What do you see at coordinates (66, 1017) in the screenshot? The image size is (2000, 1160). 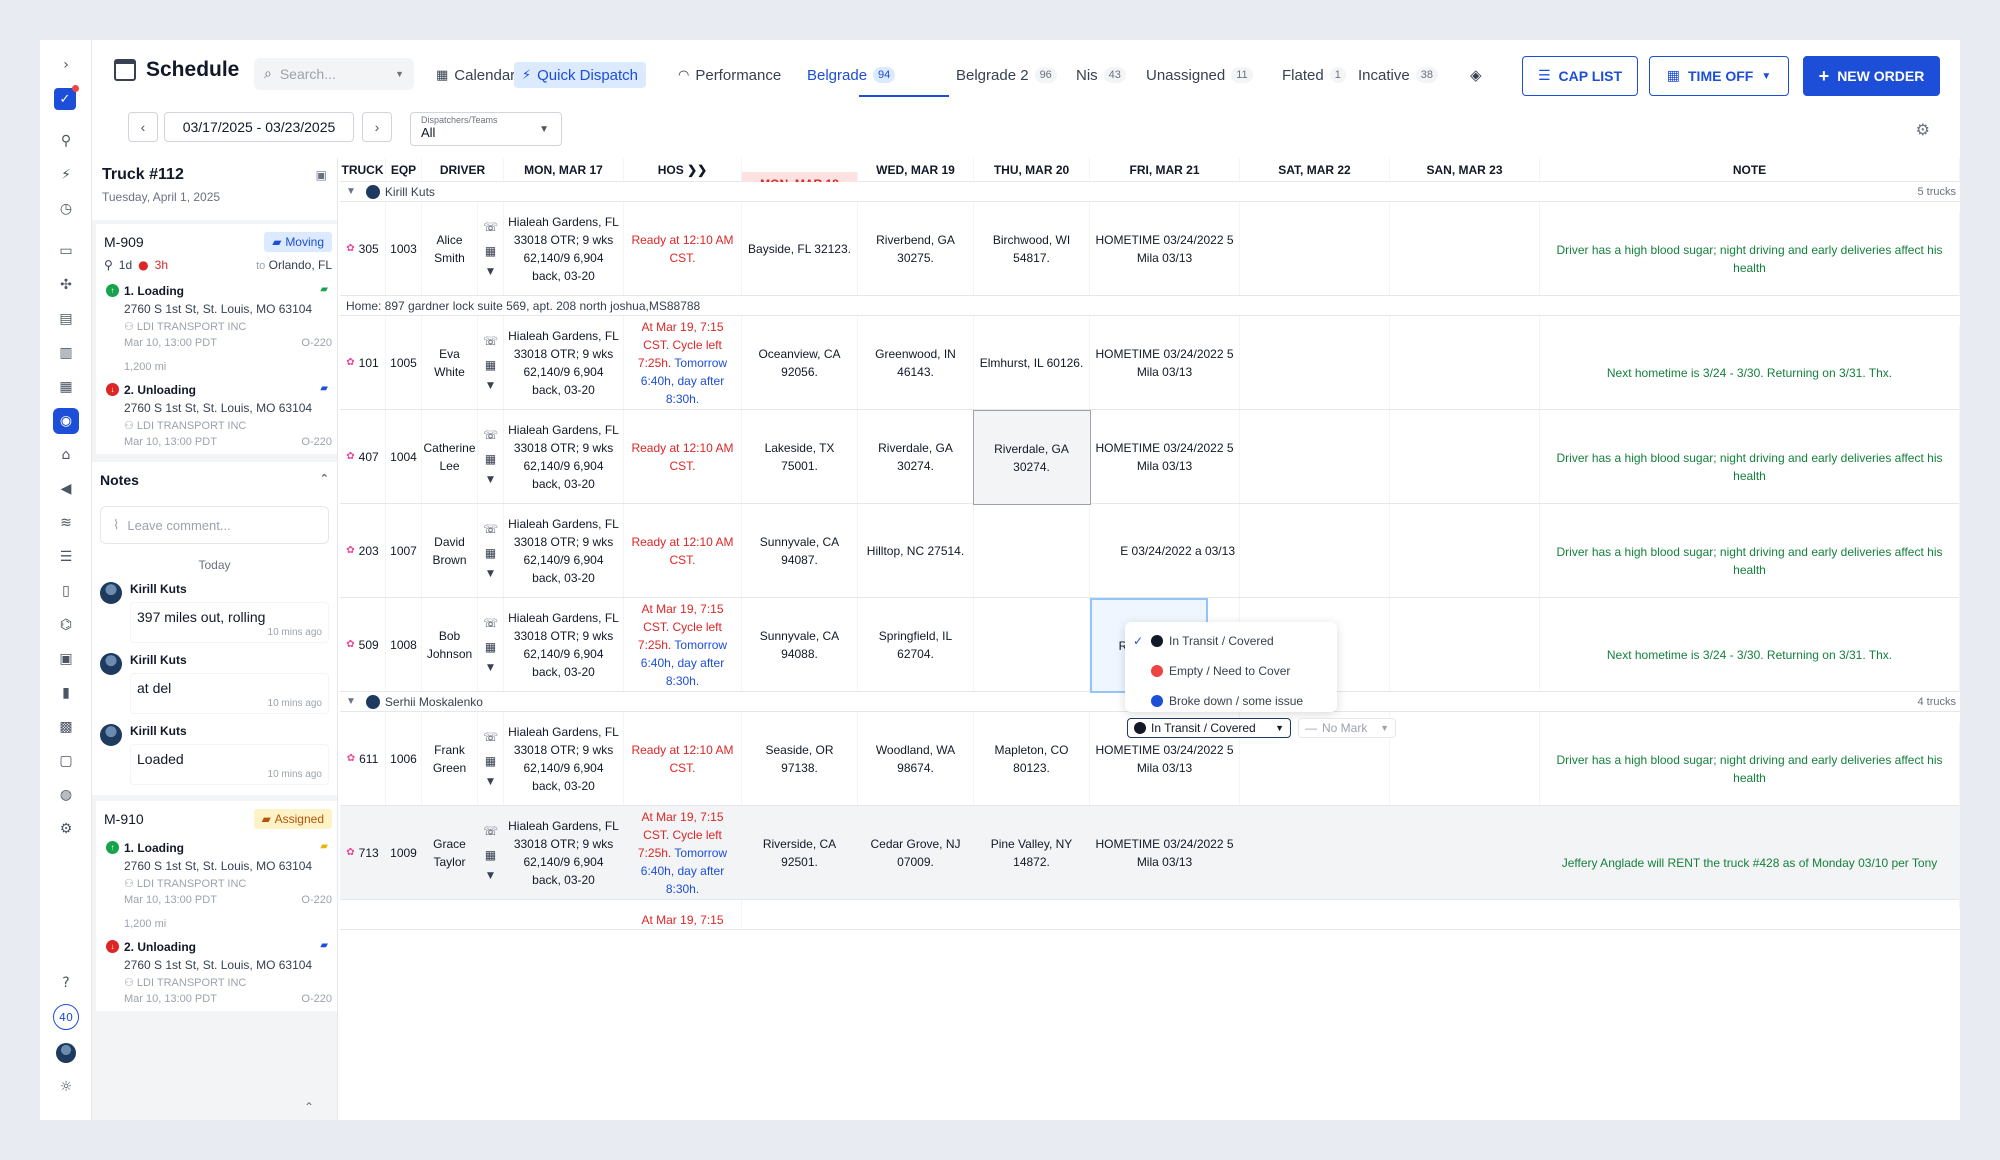 I see `notification-count: 40` at bounding box center [66, 1017].